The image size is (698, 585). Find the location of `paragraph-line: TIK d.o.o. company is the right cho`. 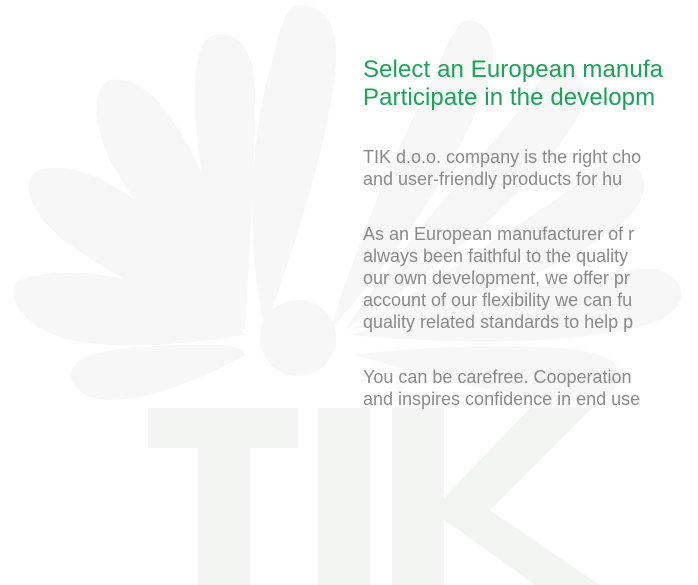

paragraph-line: TIK d.o.o. company is the right cho is located at coordinates (502, 157).